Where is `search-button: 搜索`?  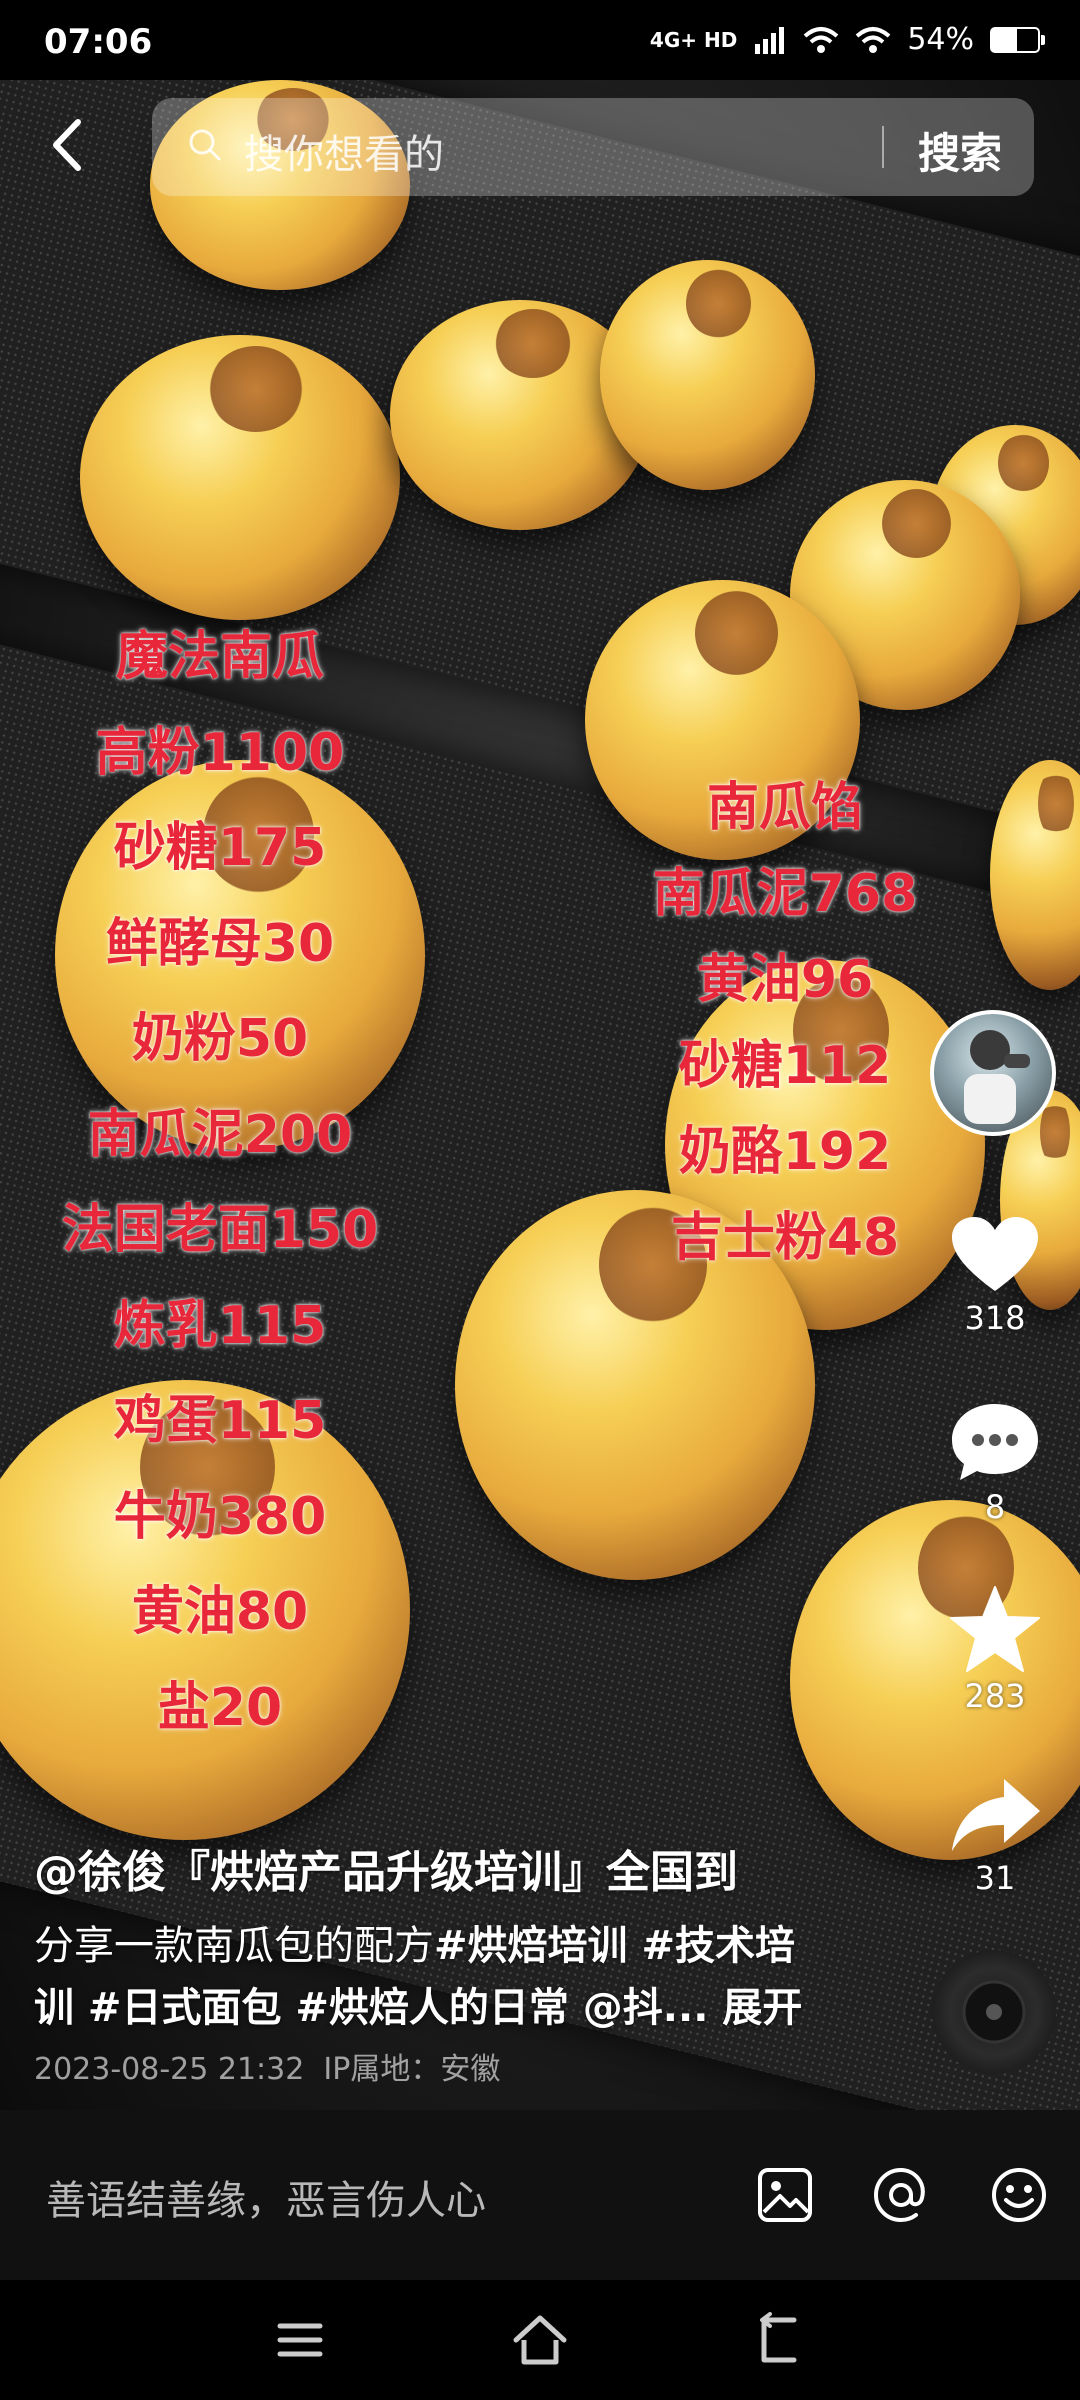 search-button: 搜索 is located at coordinates (960, 150).